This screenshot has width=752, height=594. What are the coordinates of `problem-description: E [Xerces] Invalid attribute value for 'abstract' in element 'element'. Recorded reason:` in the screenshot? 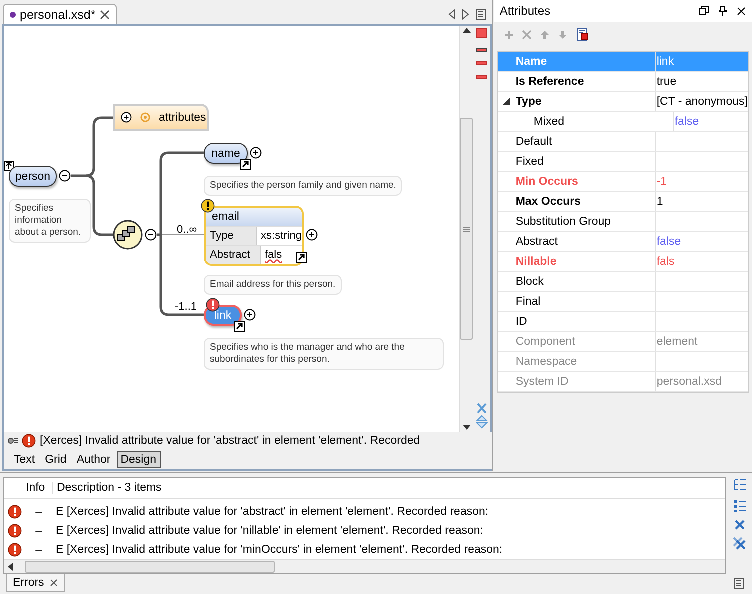 It's located at (272, 512).